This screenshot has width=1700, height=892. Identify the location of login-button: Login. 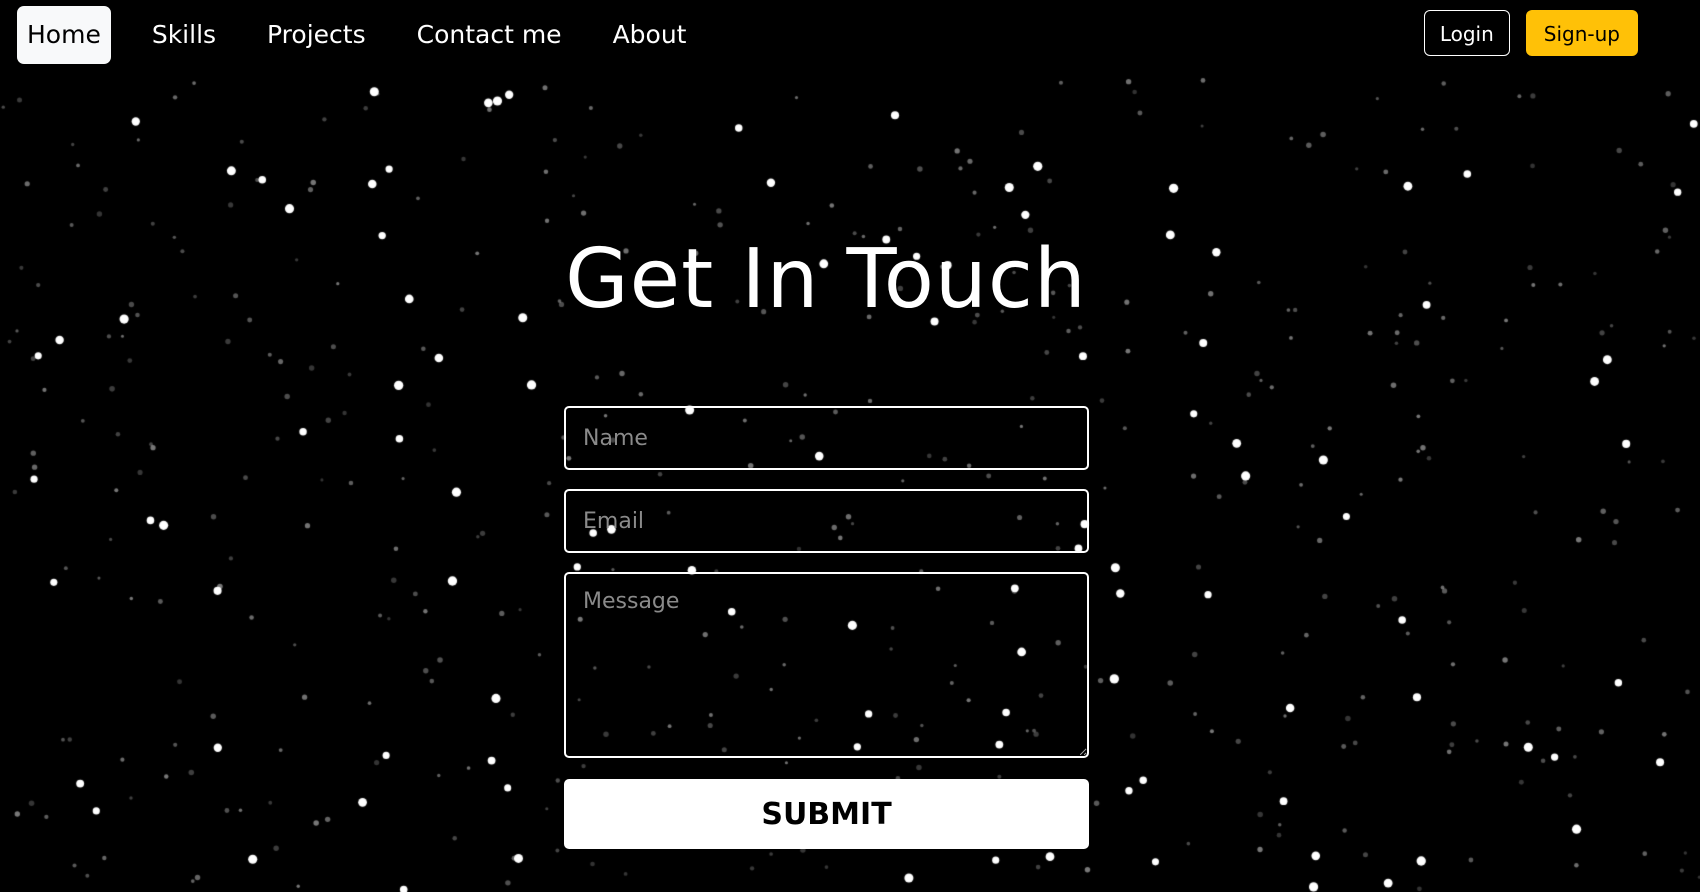
(1466, 33).